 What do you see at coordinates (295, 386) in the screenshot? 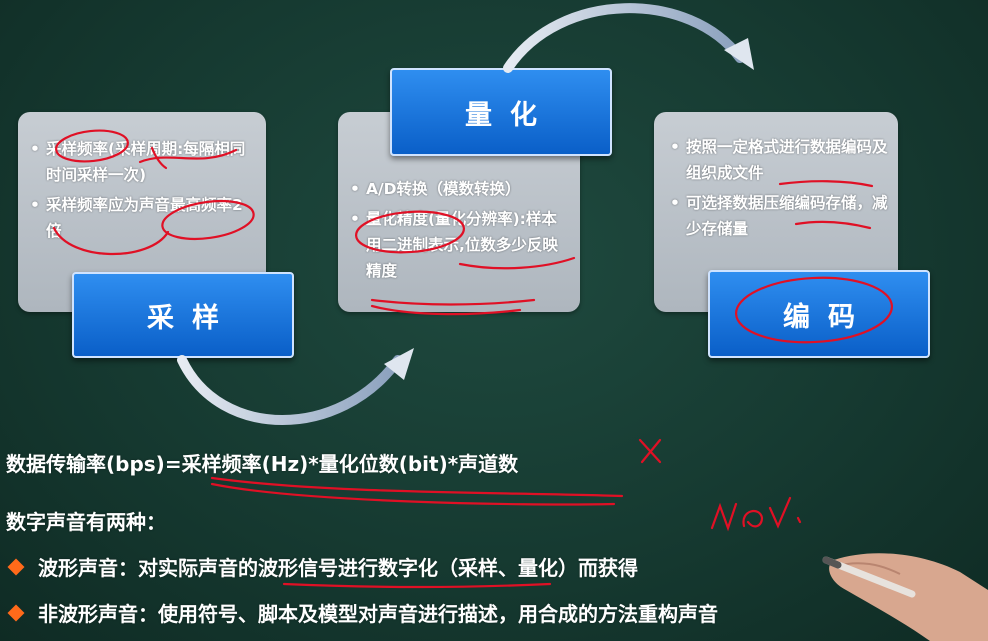
I see `arrow-sampling-to-quantization-icon` at bounding box center [295, 386].